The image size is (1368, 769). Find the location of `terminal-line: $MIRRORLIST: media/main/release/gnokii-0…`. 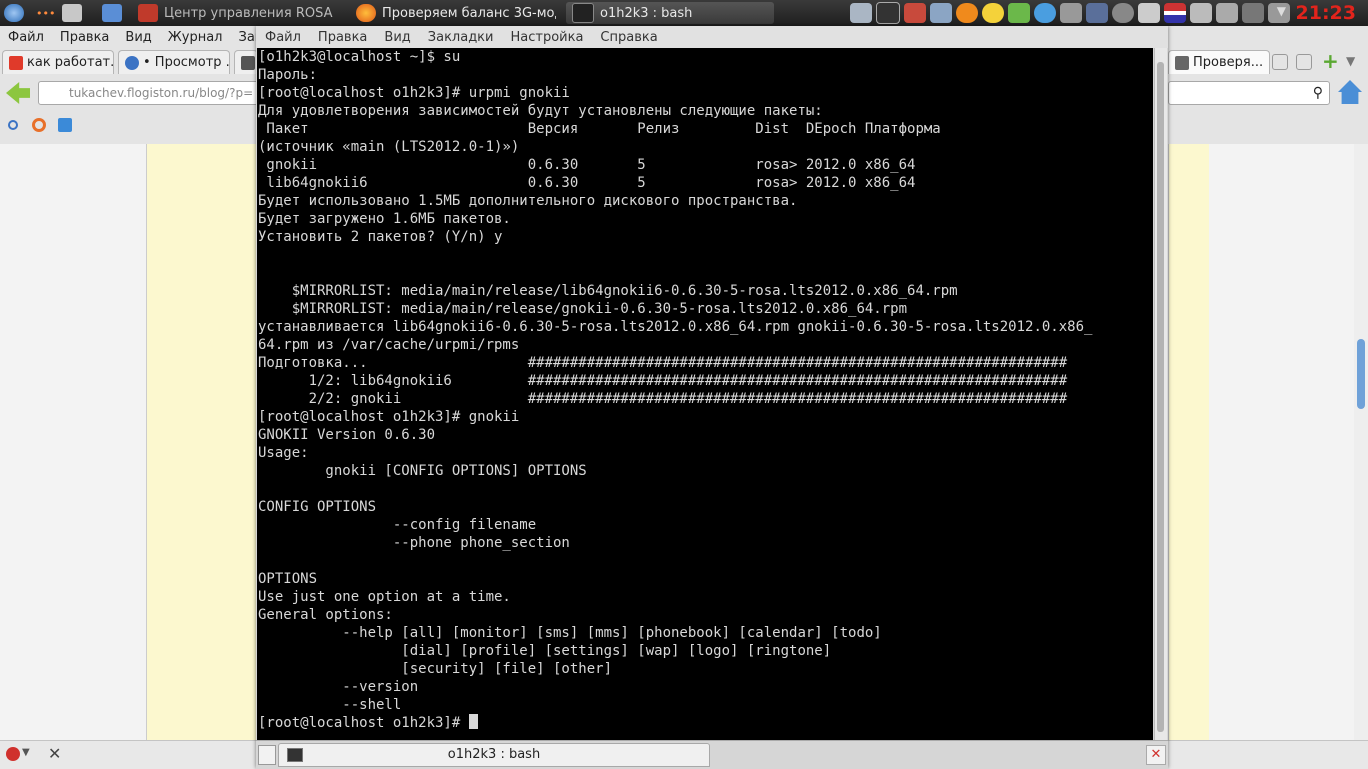

terminal-line: $MIRRORLIST: media/main/release/gnokii-0… is located at coordinates (583, 309).